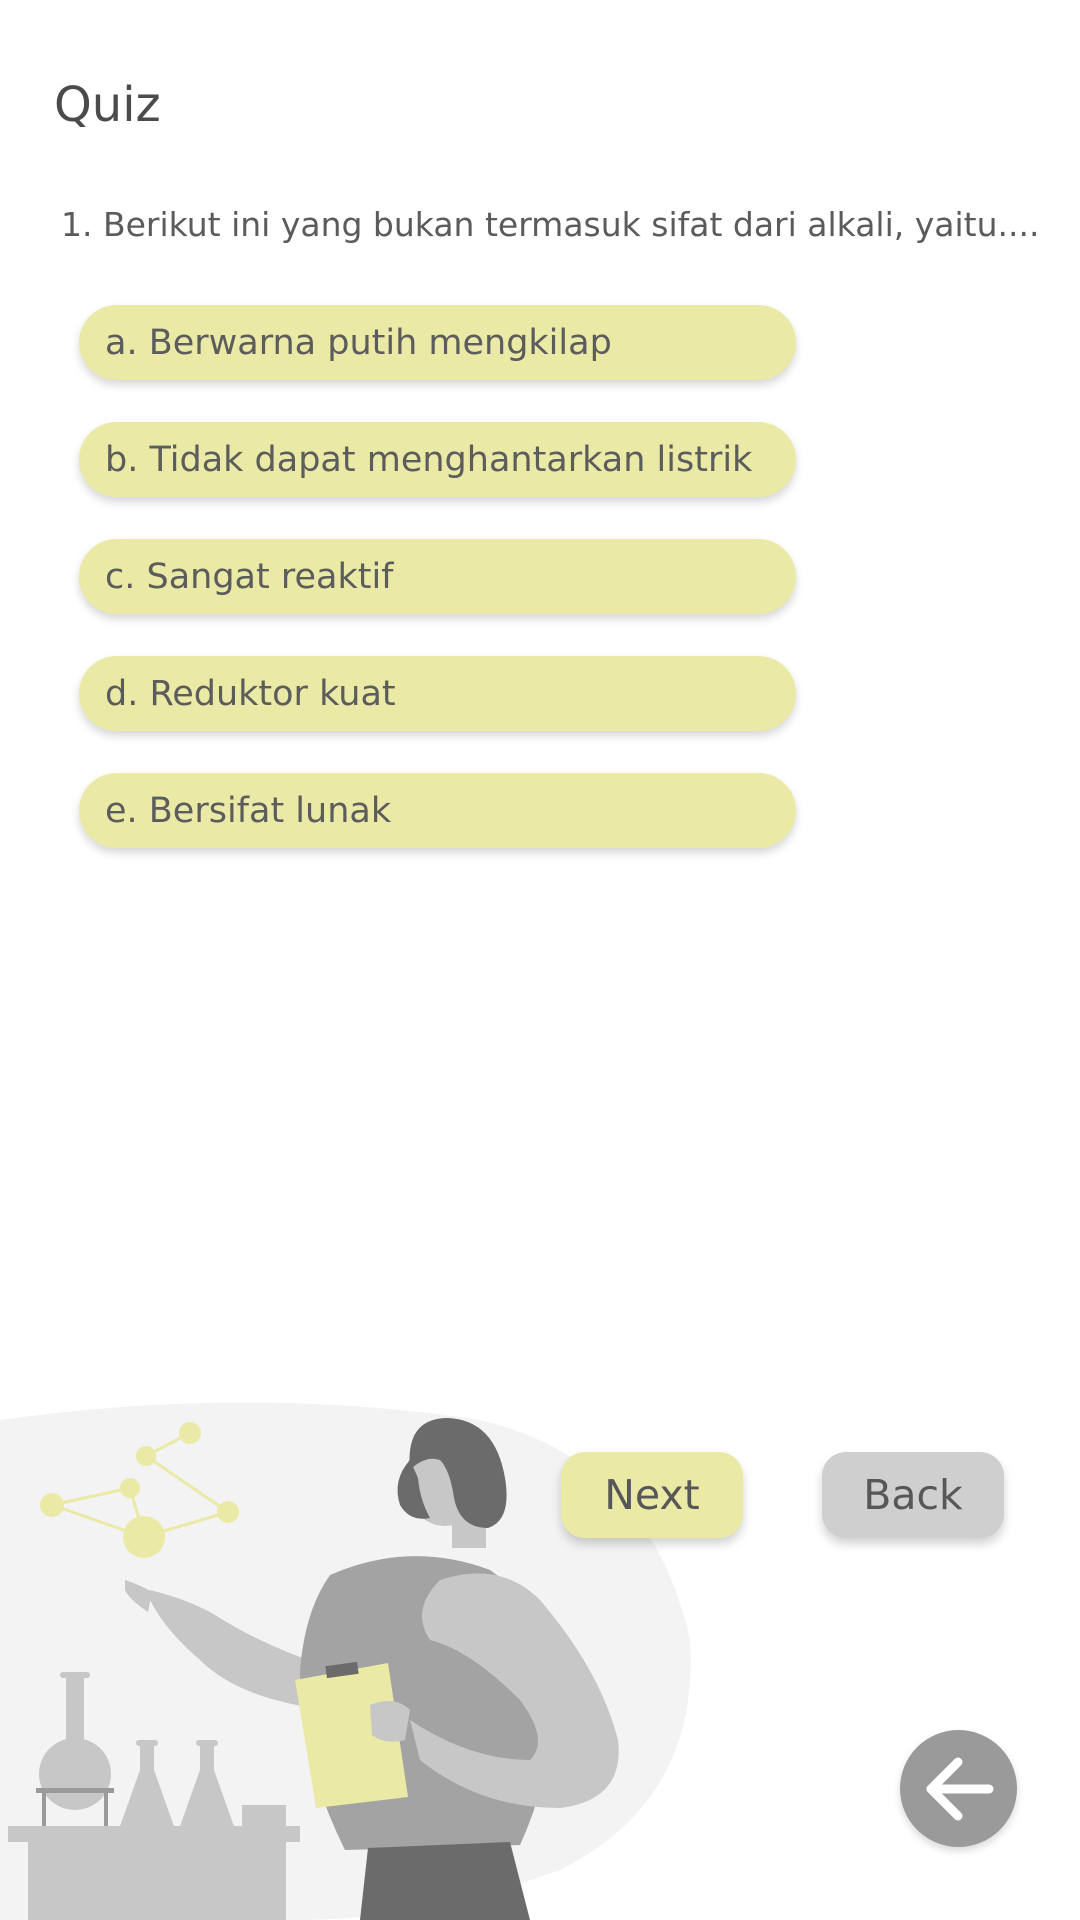 The width and height of the screenshot is (1080, 1920). What do you see at coordinates (429, 459) in the screenshot?
I see `option-b-label: b. Tidak dapat menghantarkan listrik` at bounding box center [429, 459].